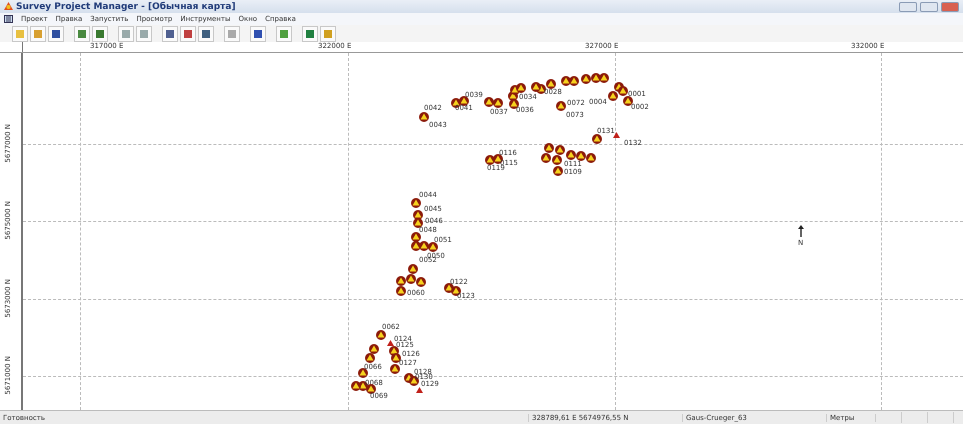  What do you see at coordinates (8, 6) in the screenshot?
I see `app-logo-icon` at bounding box center [8, 6].